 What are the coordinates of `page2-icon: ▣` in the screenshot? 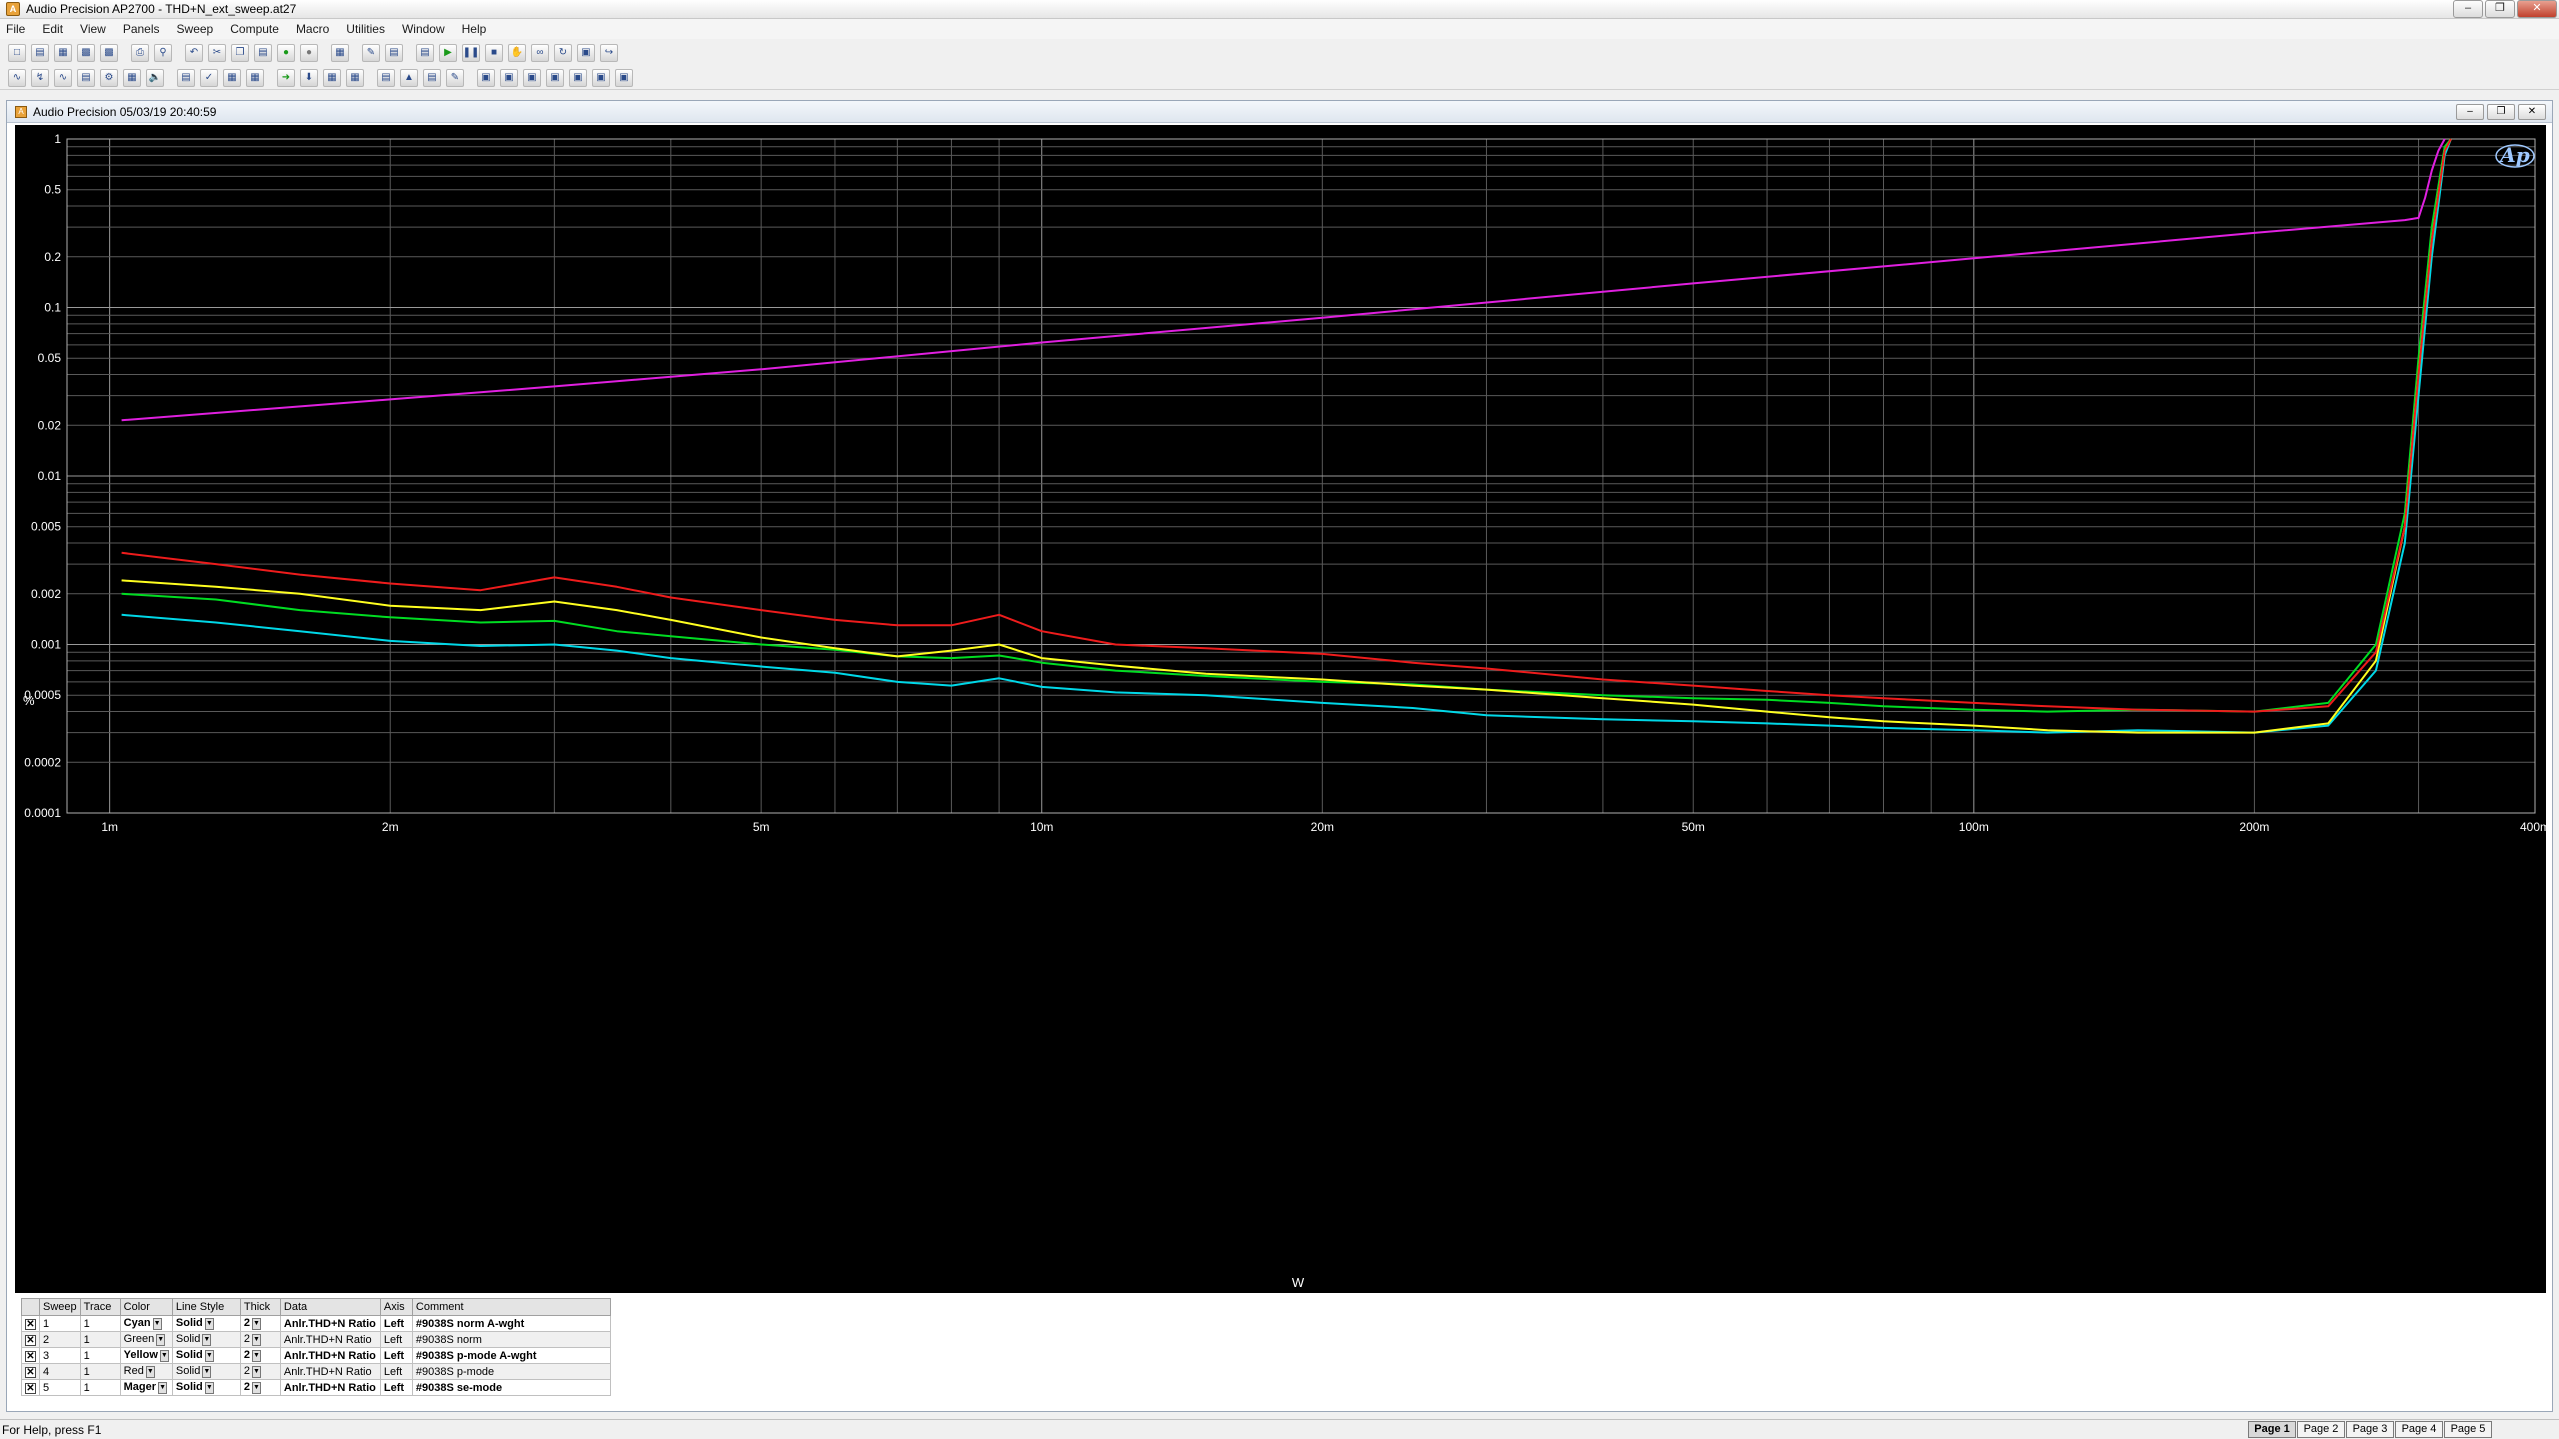 It's located at (509, 77).